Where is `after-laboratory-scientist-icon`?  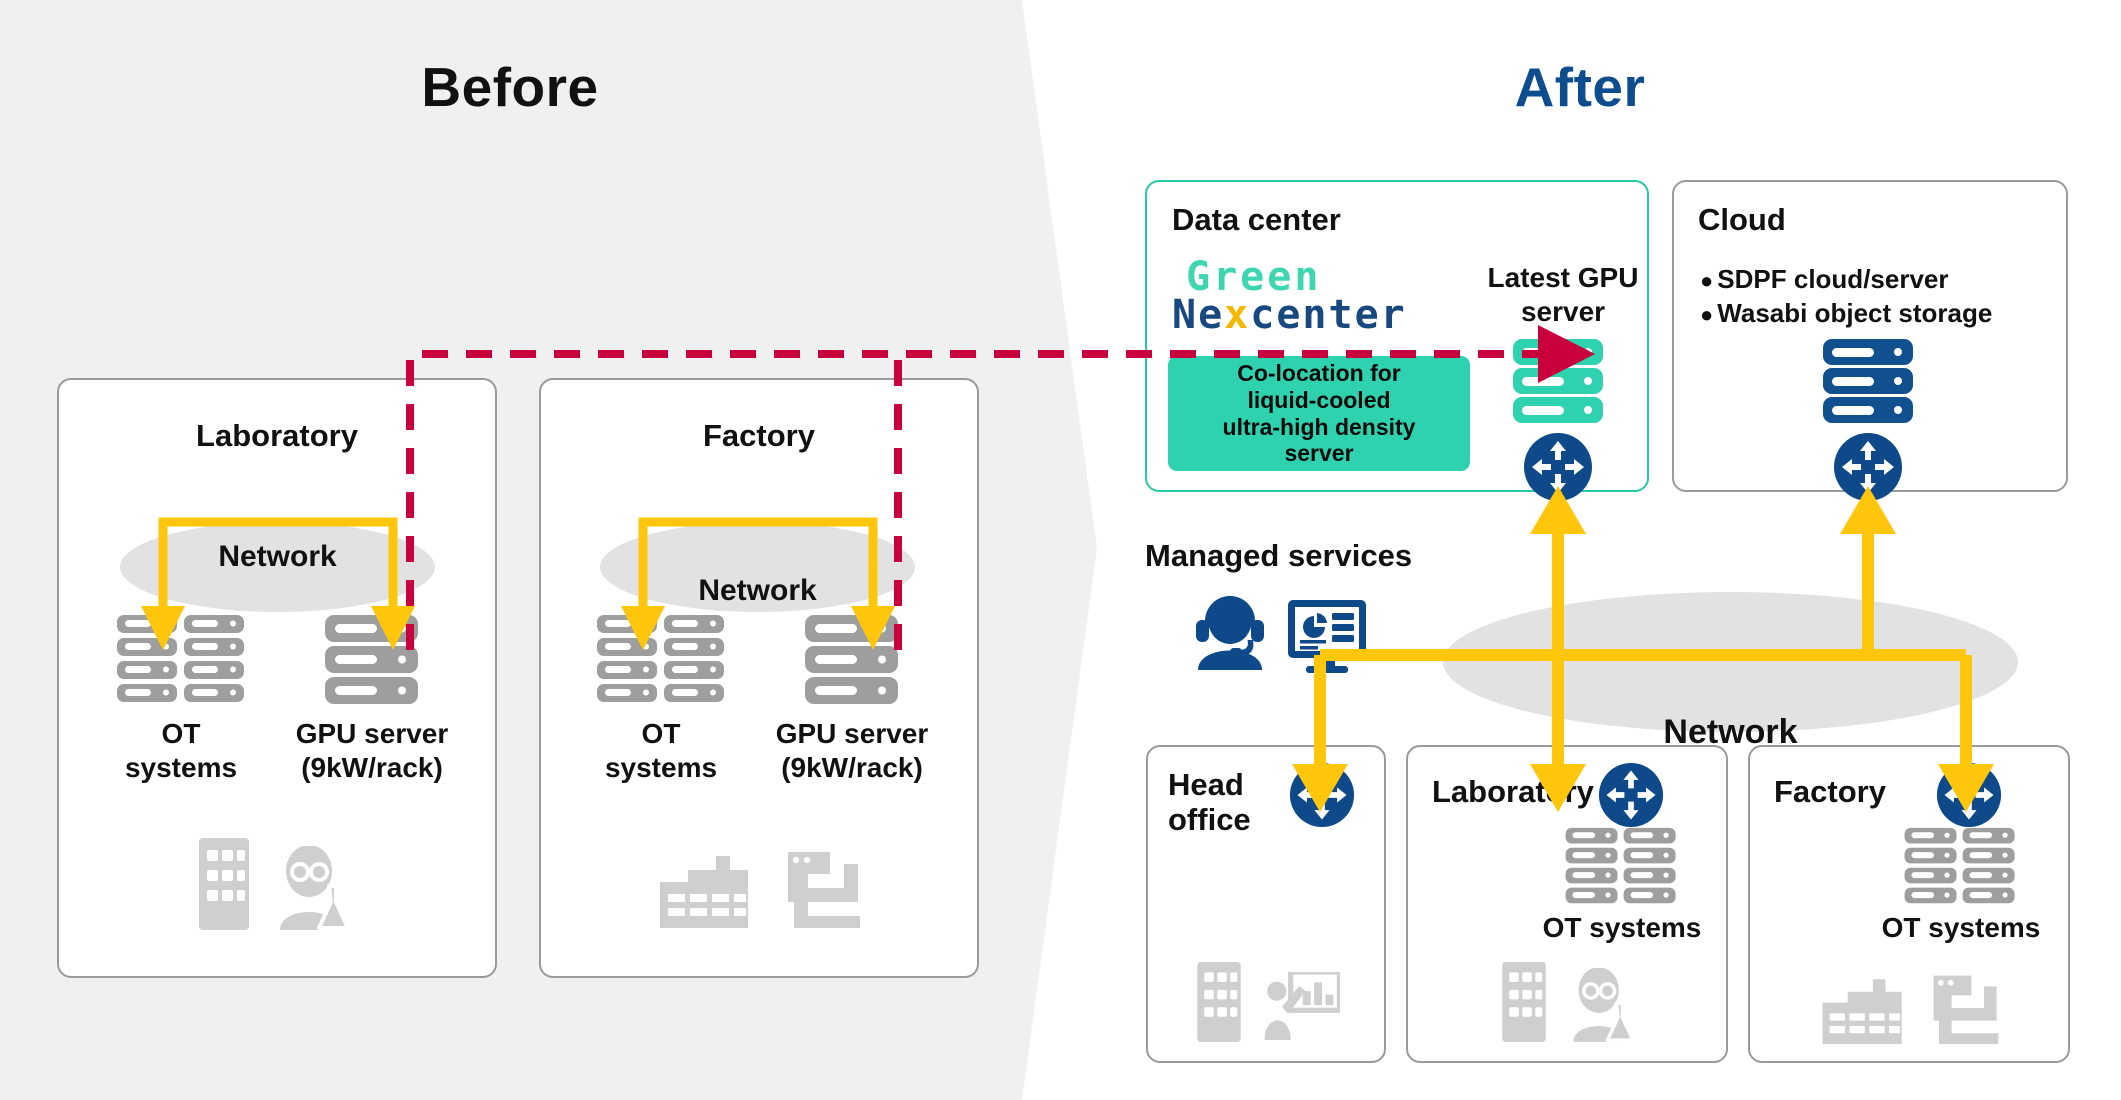
after-laboratory-scientist-icon is located at coordinates (1604, 1005).